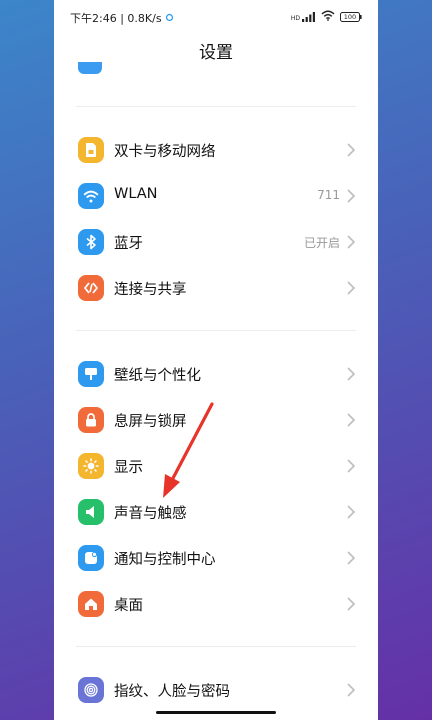 This screenshot has height=720, width=432. Describe the element at coordinates (91, 604) in the screenshot. I see `home-icon` at that location.